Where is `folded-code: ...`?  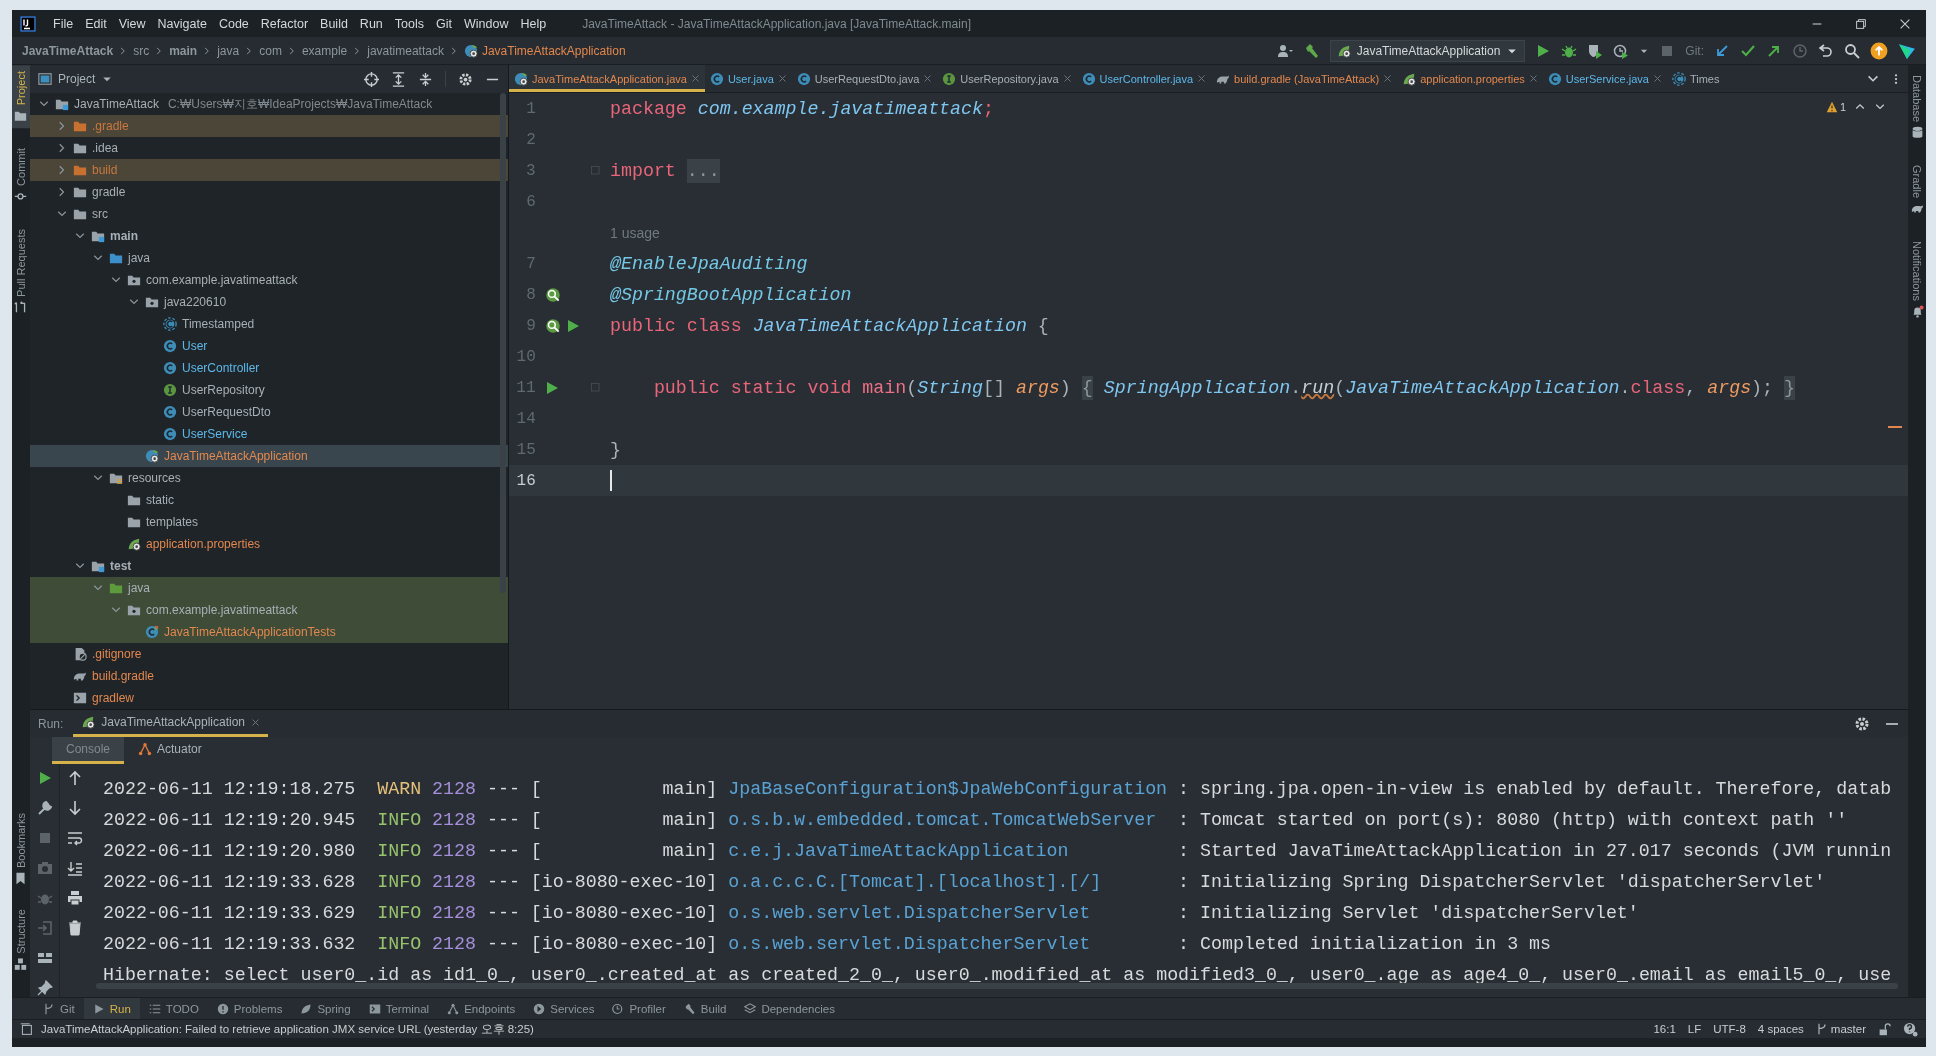
folded-code: ... is located at coordinates (703, 170).